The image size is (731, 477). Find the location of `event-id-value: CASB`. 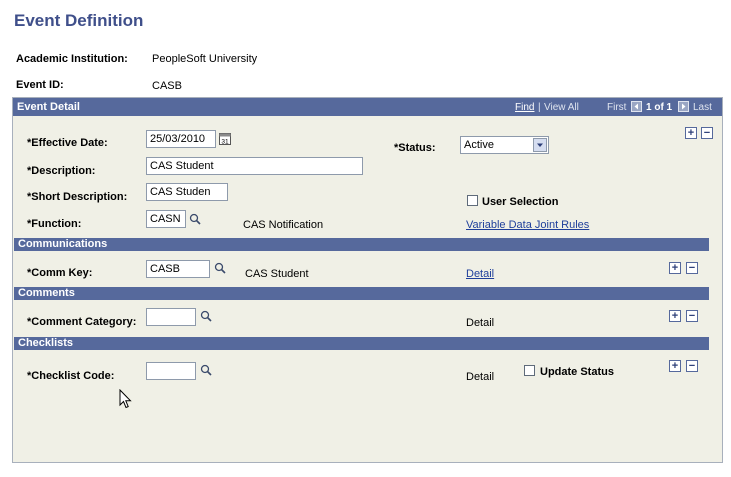

event-id-value: CASB is located at coordinates (167, 86).